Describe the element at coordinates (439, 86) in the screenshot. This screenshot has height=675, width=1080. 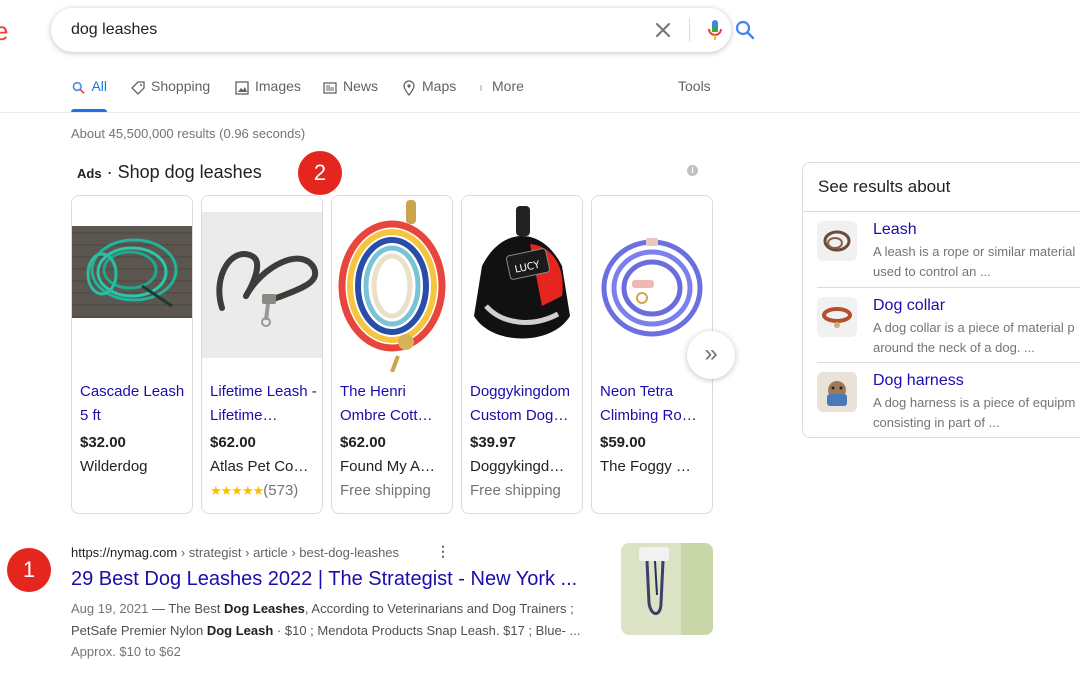
I see `tab-label: Maps` at that location.